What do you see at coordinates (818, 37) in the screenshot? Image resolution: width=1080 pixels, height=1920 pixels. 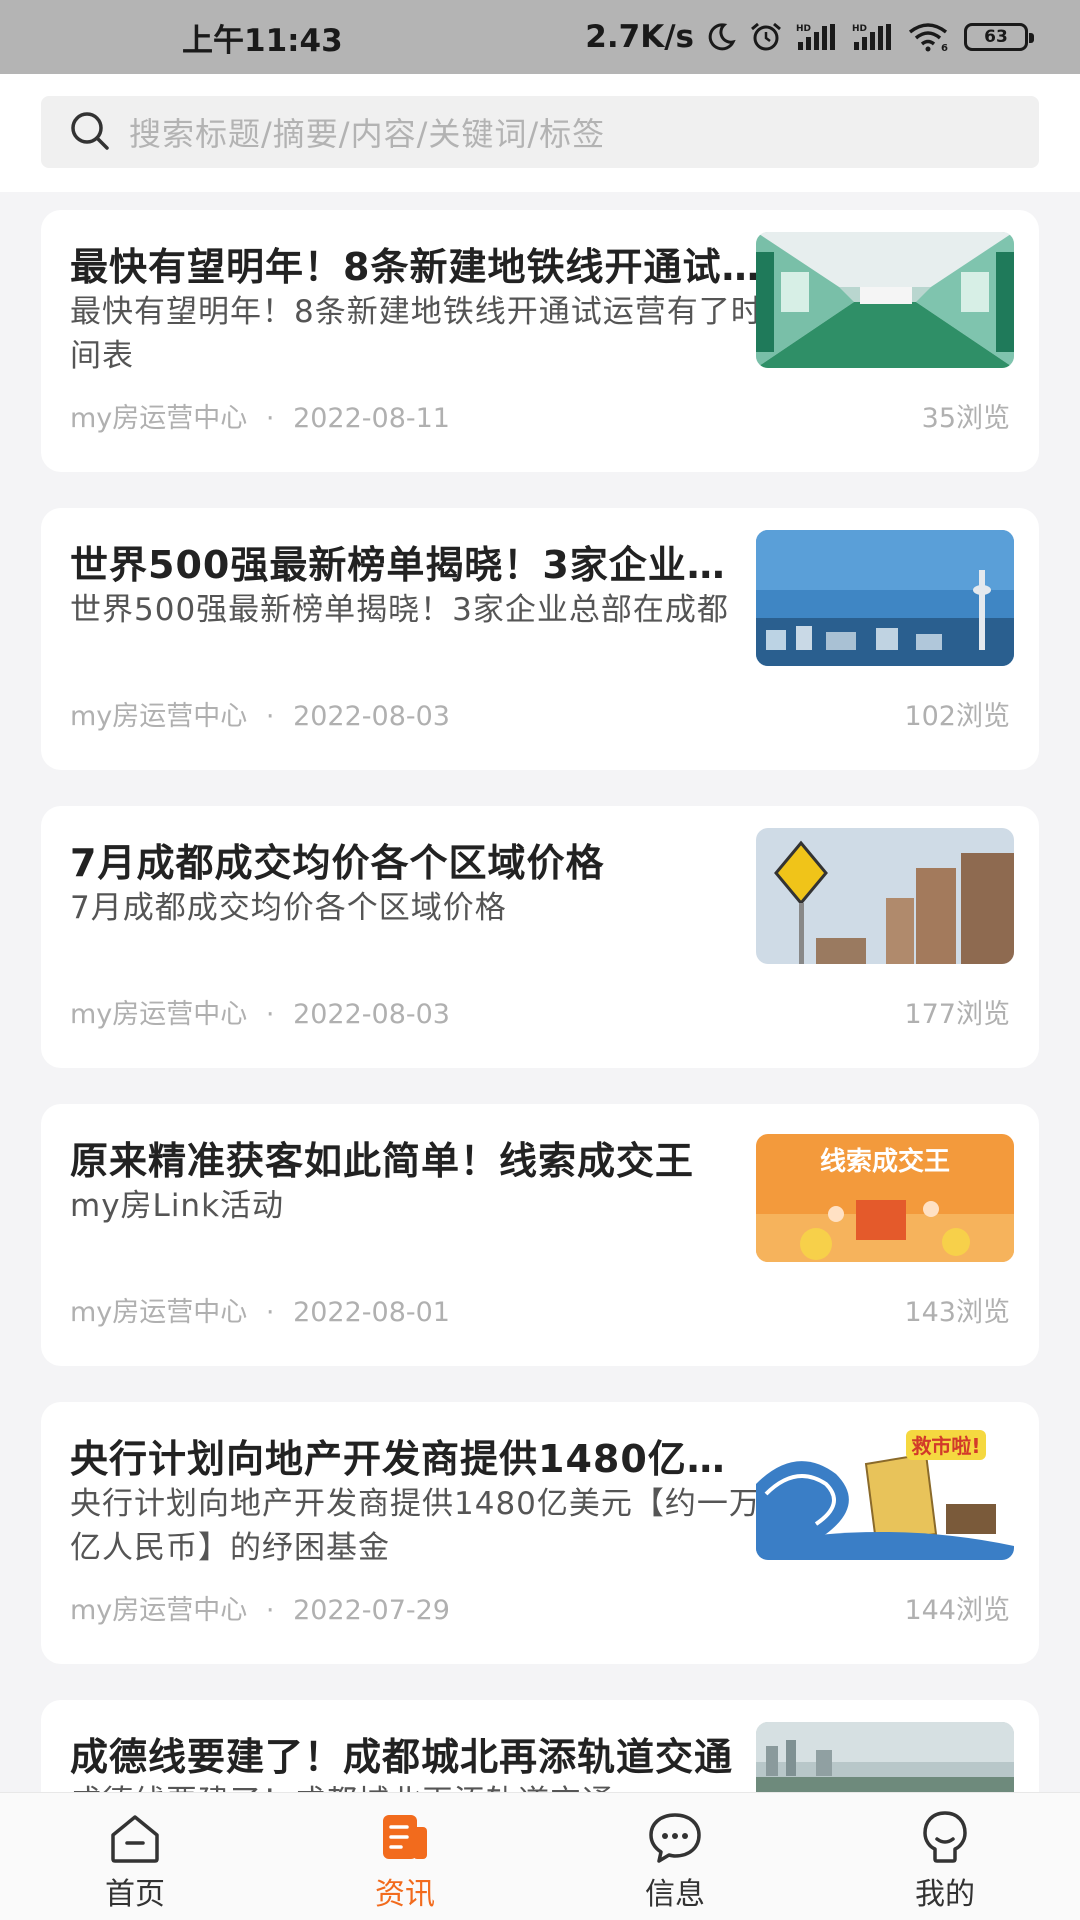 I see `signal-icon: HD` at bounding box center [818, 37].